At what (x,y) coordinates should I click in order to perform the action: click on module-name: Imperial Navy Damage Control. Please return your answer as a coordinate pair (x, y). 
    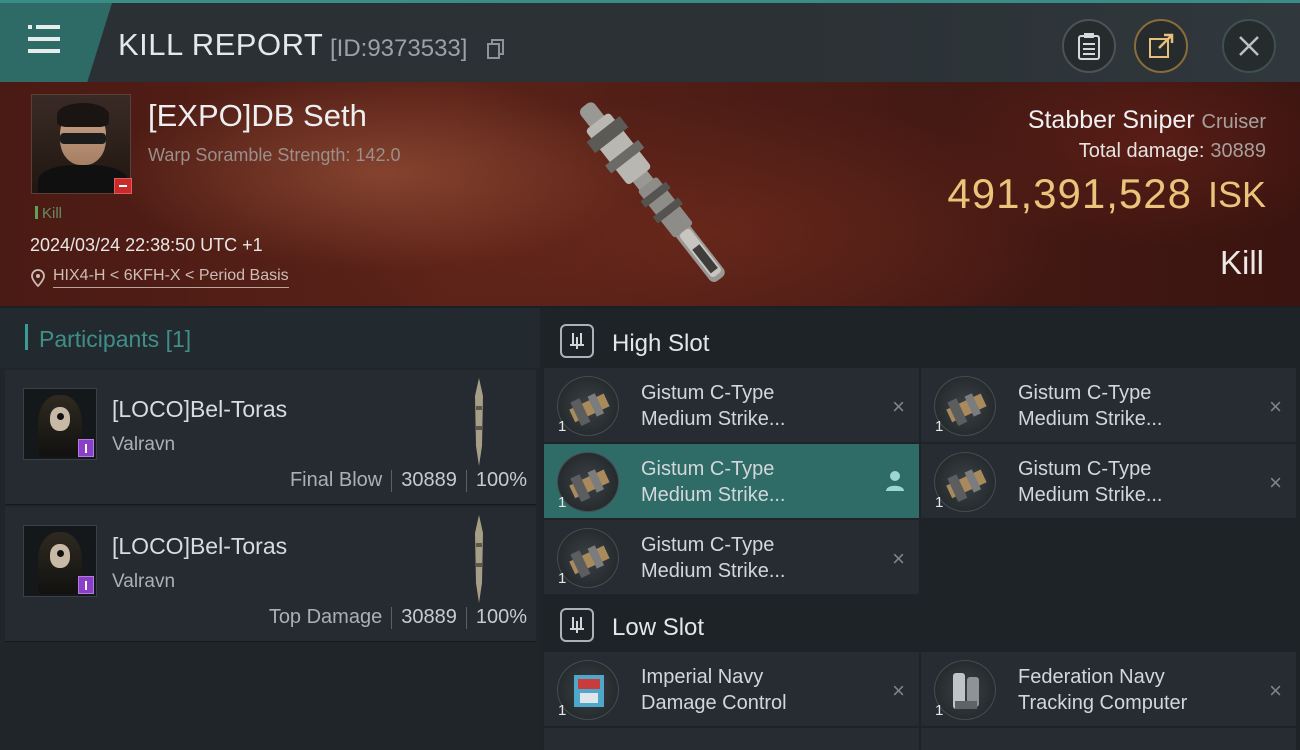
    Looking at the image, I should click on (714, 690).